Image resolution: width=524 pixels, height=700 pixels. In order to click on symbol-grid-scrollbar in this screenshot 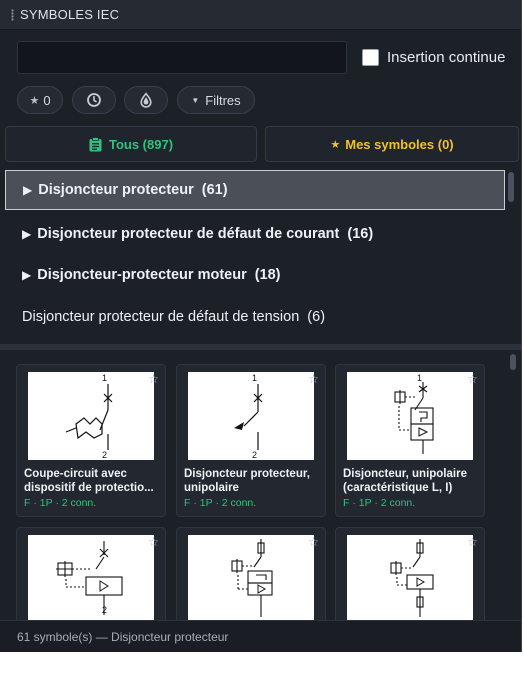, I will do `click(513, 362)`.